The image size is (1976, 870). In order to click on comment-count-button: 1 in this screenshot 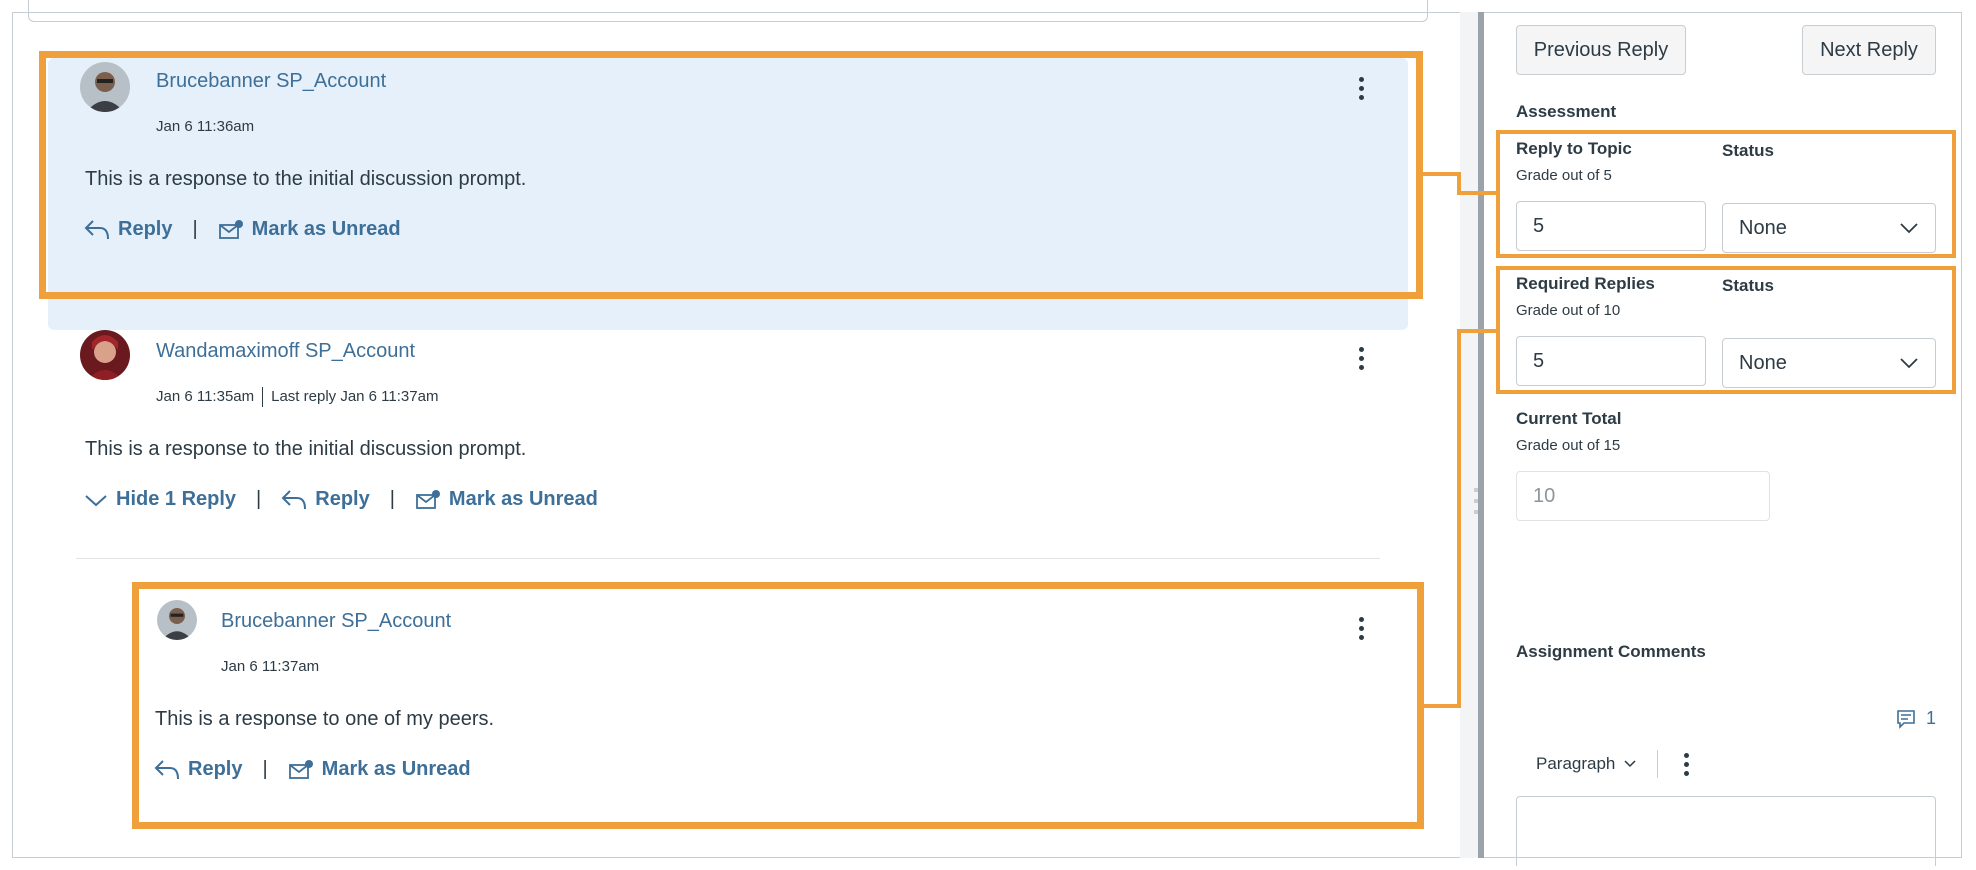, I will do `click(1916, 718)`.